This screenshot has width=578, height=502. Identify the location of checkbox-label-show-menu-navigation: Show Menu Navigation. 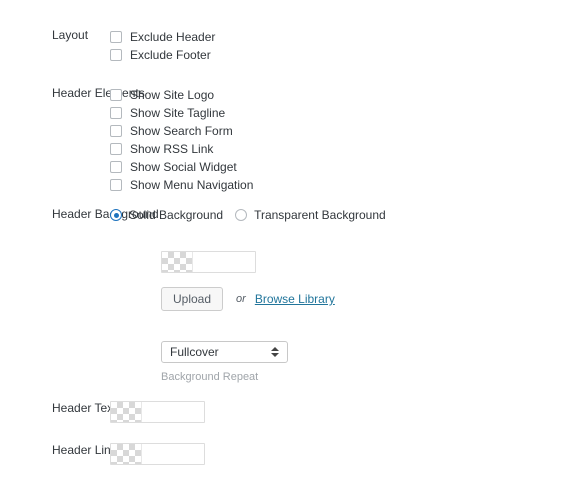
(192, 185).